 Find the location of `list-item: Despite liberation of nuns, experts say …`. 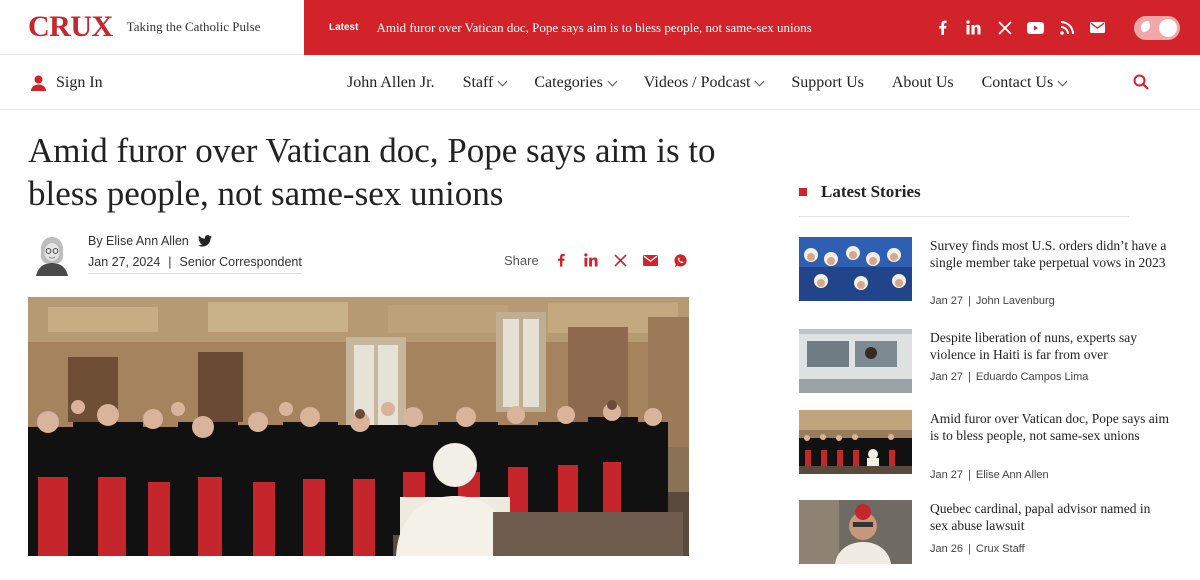

list-item: Despite liberation of nuns, experts say … is located at coordinates (984, 369).